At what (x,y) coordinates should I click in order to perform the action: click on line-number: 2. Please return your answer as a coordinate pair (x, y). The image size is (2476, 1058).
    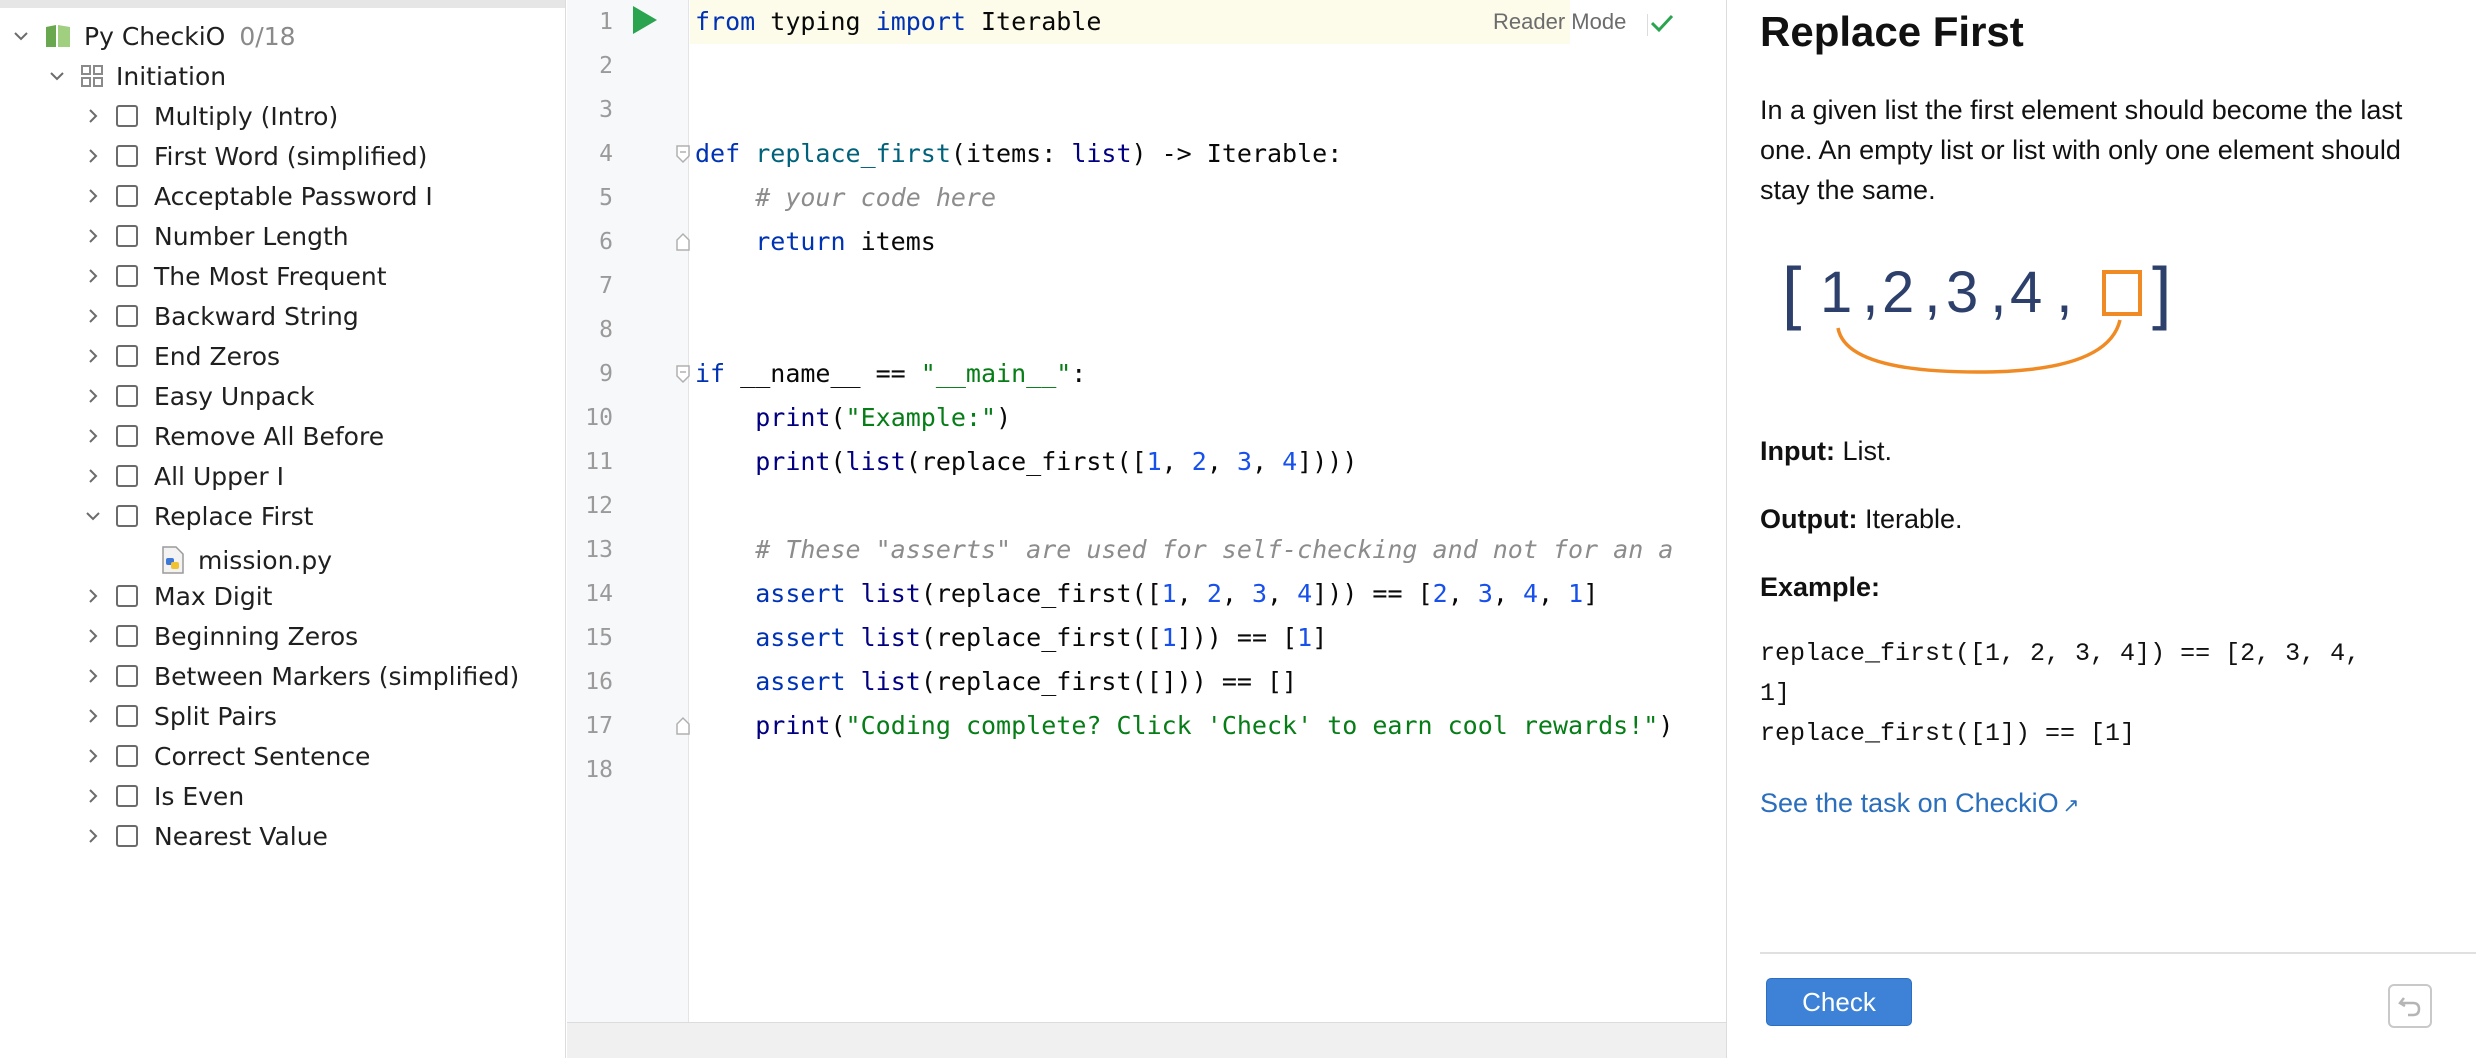
    Looking at the image, I should click on (606, 66).